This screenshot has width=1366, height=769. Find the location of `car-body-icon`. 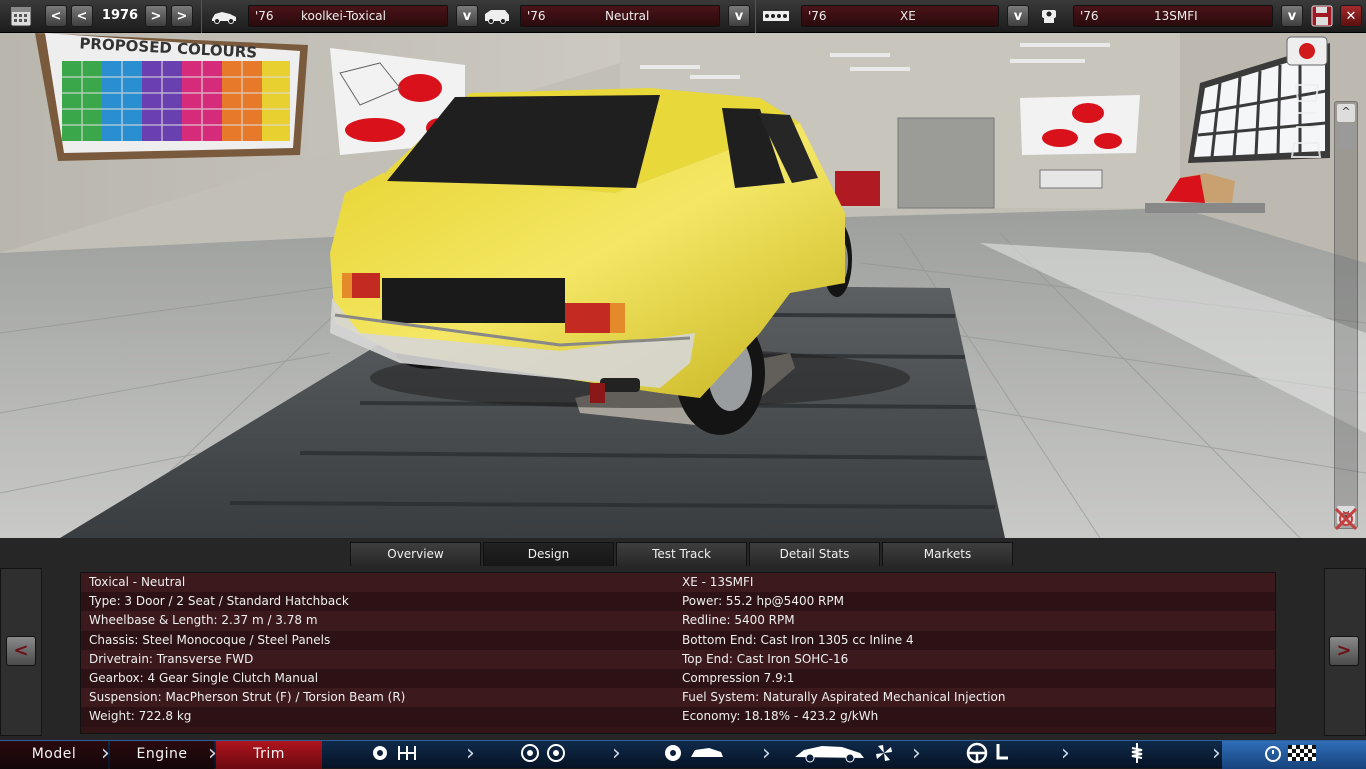

car-body-icon is located at coordinates (707, 755).